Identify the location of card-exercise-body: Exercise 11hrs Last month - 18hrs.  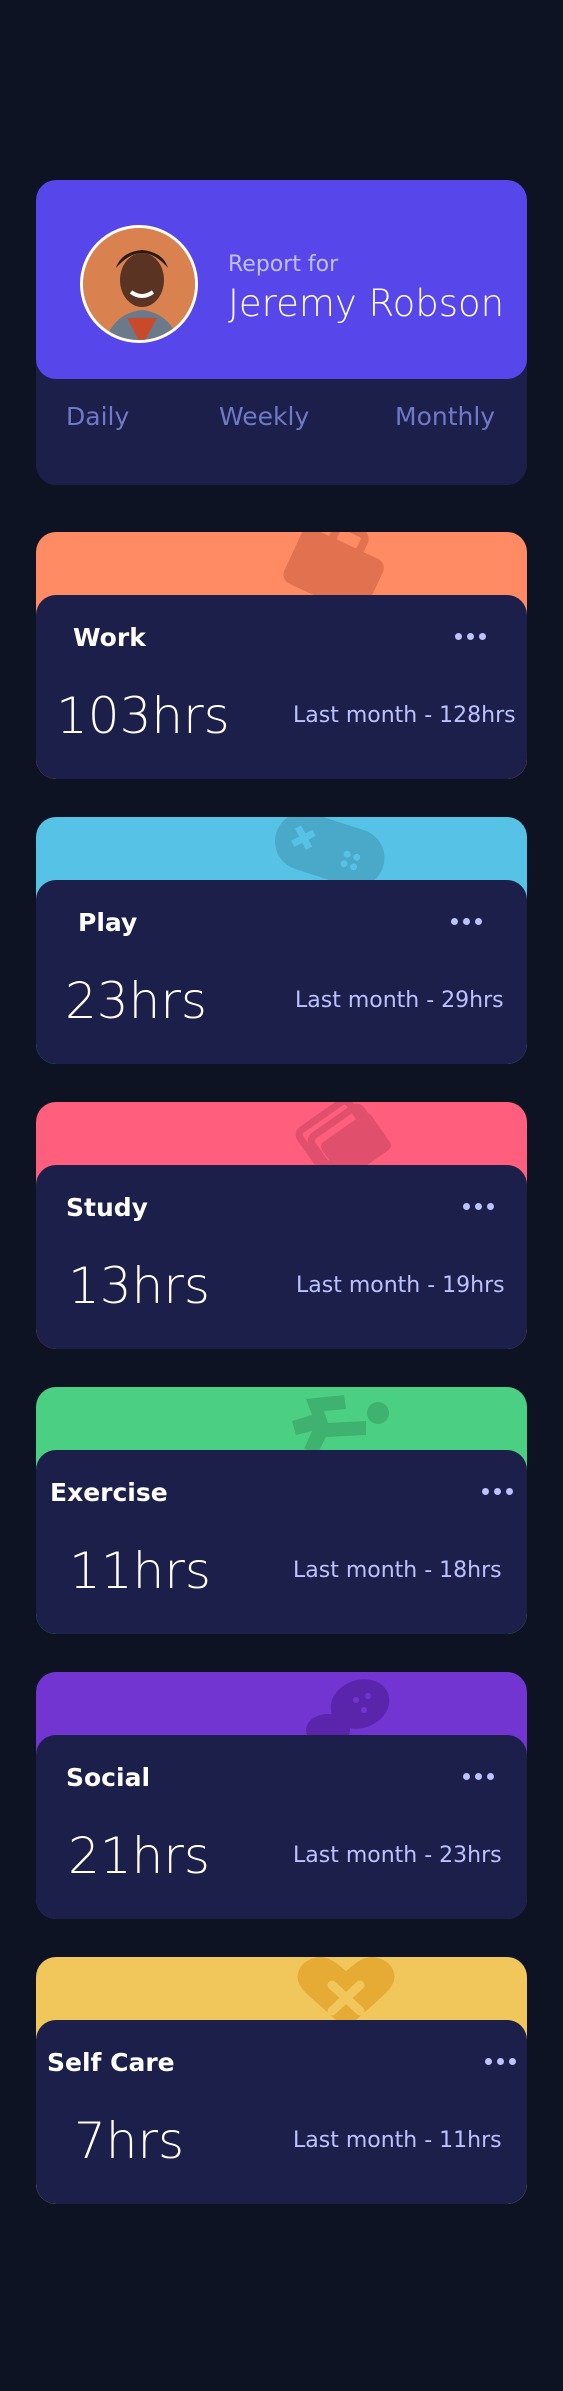
(281, 1542).